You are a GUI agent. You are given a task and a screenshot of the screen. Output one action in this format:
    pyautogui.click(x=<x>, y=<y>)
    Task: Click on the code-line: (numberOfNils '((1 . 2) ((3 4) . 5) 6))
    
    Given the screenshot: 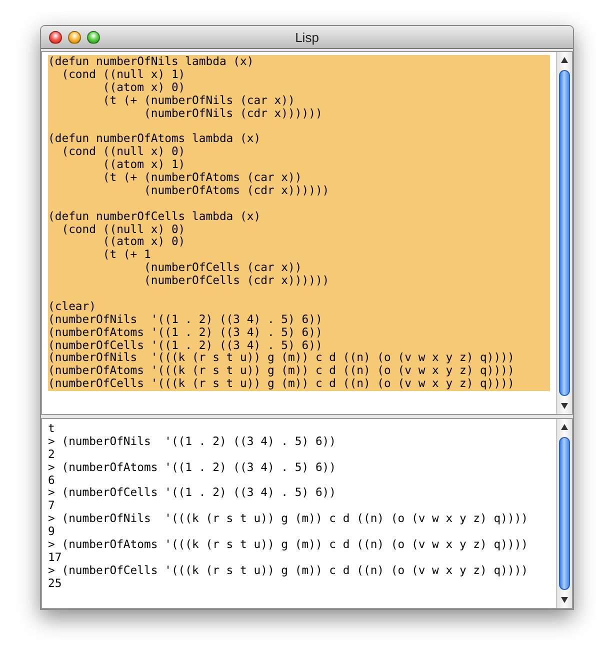 What is the action you would take?
    pyautogui.click(x=186, y=319)
    